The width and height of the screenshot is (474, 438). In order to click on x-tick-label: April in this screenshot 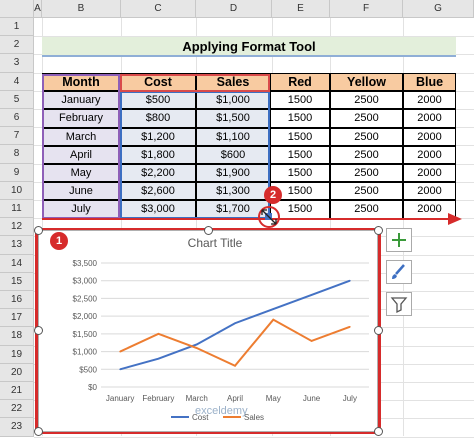, I will do `click(235, 398)`.